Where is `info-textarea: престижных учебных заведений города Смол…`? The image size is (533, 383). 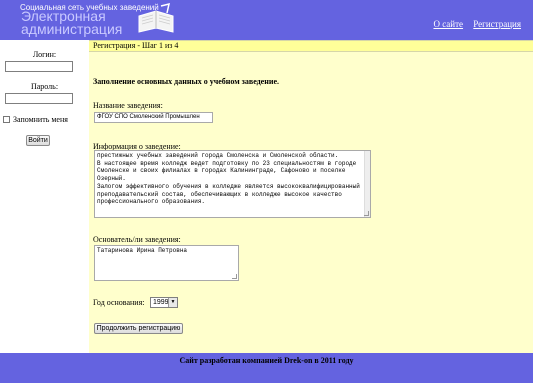 info-textarea: престижных учебных заведений города Смол… is located at coordinates (232, 184).